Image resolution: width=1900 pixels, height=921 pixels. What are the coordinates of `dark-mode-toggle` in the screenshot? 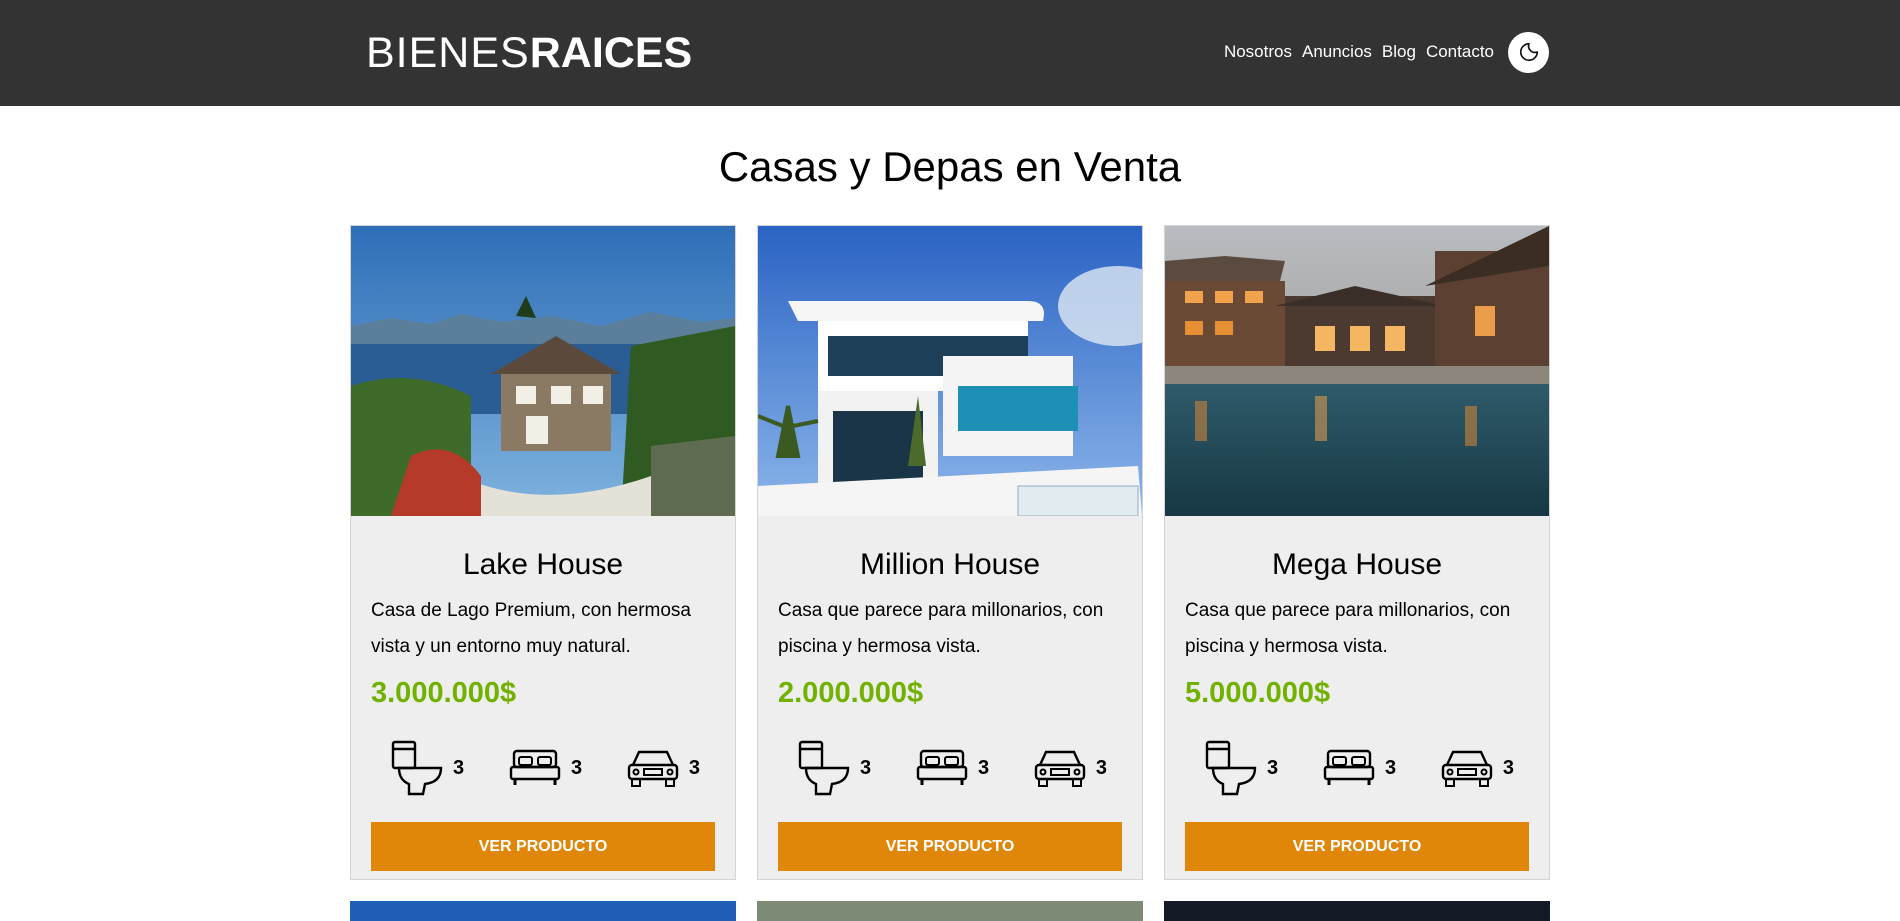 It's located at (1528, 52).